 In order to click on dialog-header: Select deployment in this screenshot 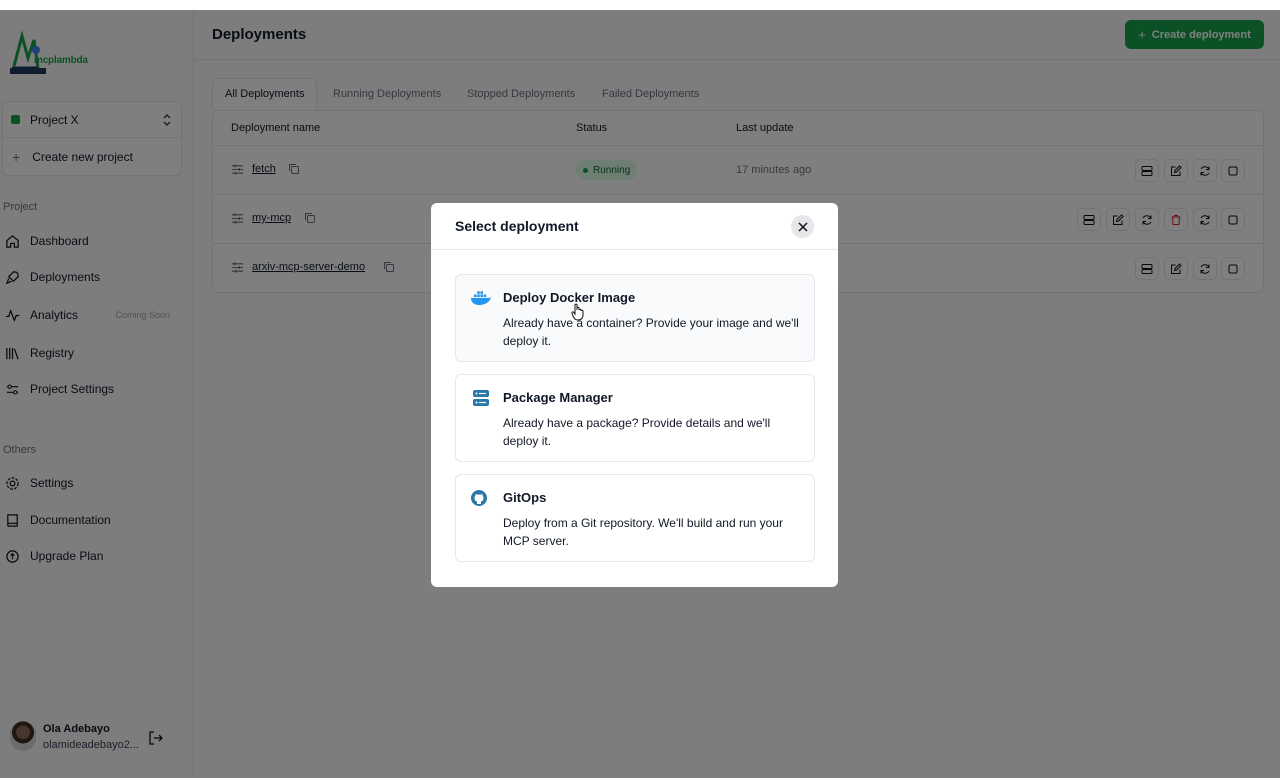, I will do `click(634, 226)`.